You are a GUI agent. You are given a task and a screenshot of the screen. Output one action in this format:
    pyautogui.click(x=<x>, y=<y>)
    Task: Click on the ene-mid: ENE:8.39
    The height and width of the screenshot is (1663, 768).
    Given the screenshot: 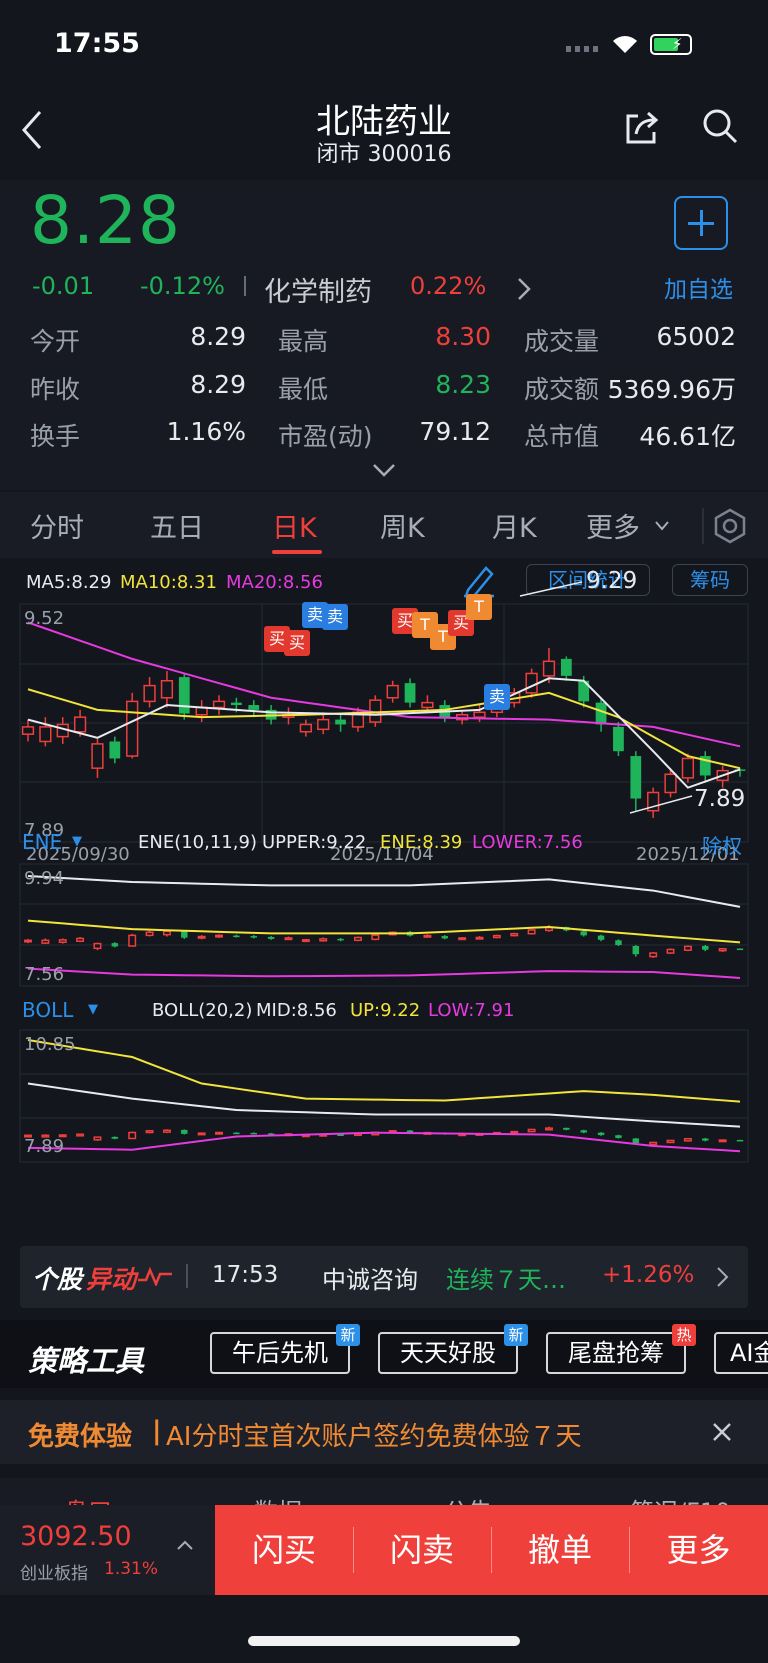 What is the action you would take?
    pyautogui.click(x=421, y=842)
    